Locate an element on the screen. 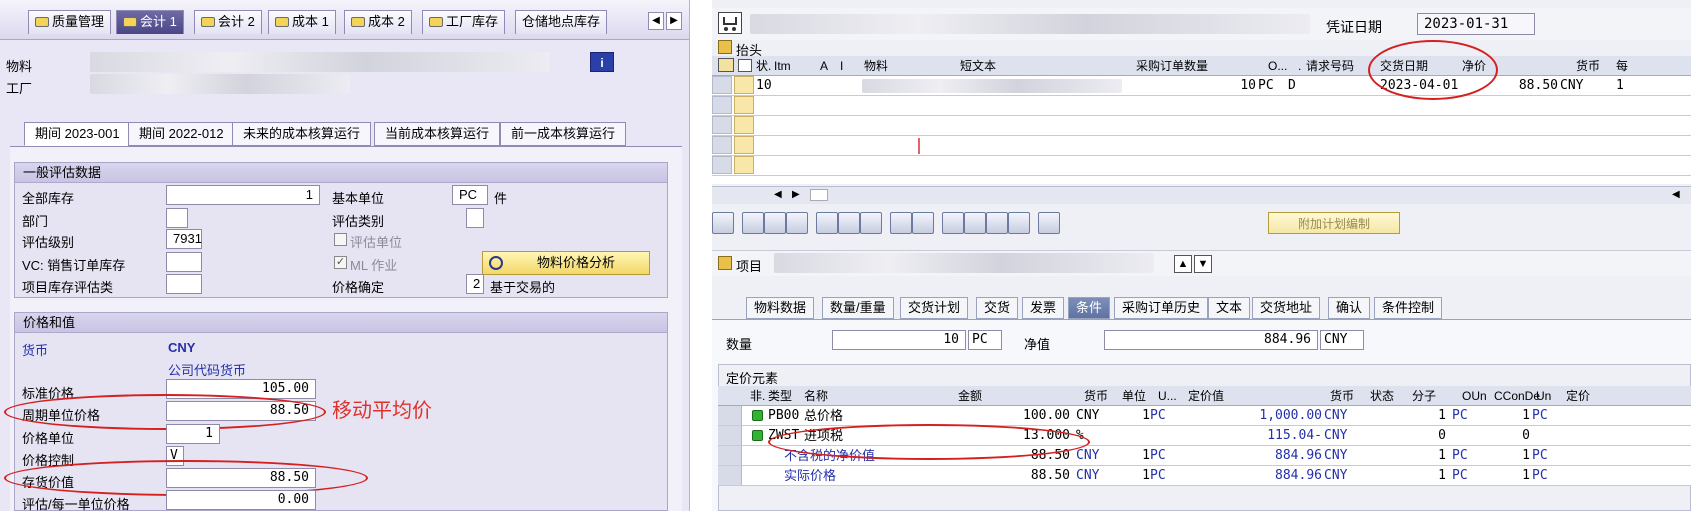 Image resolution: width=1691 pixels, height=511 pixels. tab-conditions: 条件 is located at coordinates (1089, 308).